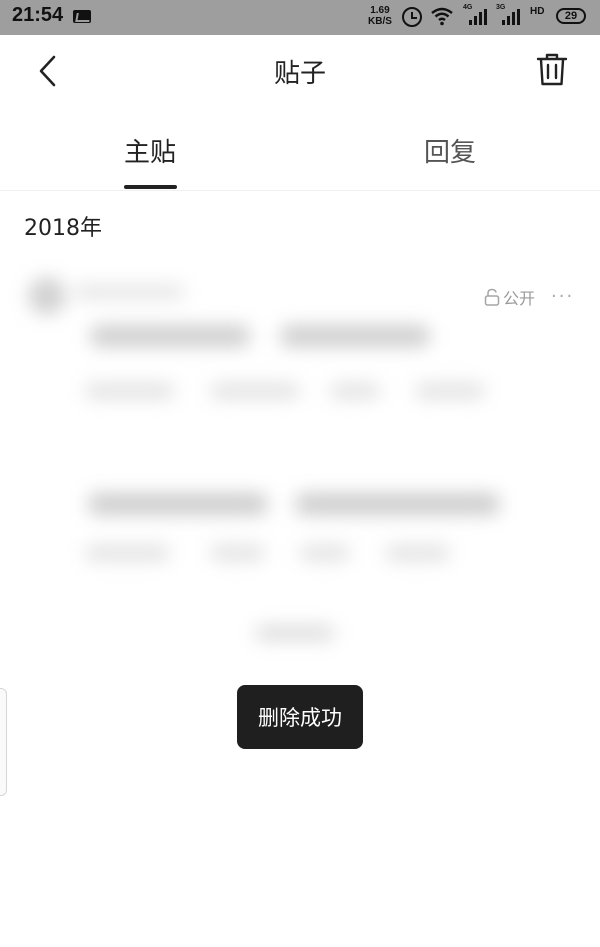  What do you see at coordinates (412, 17) in the screenshot?
I see `alarm-icon` at bounding box center [412, 17].